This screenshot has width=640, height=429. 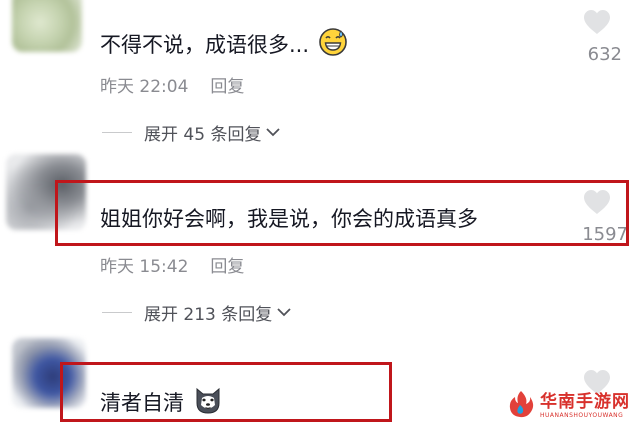 I want to click on comment-meta: 昨天 22:04 回复, so click(x=172, y=84).